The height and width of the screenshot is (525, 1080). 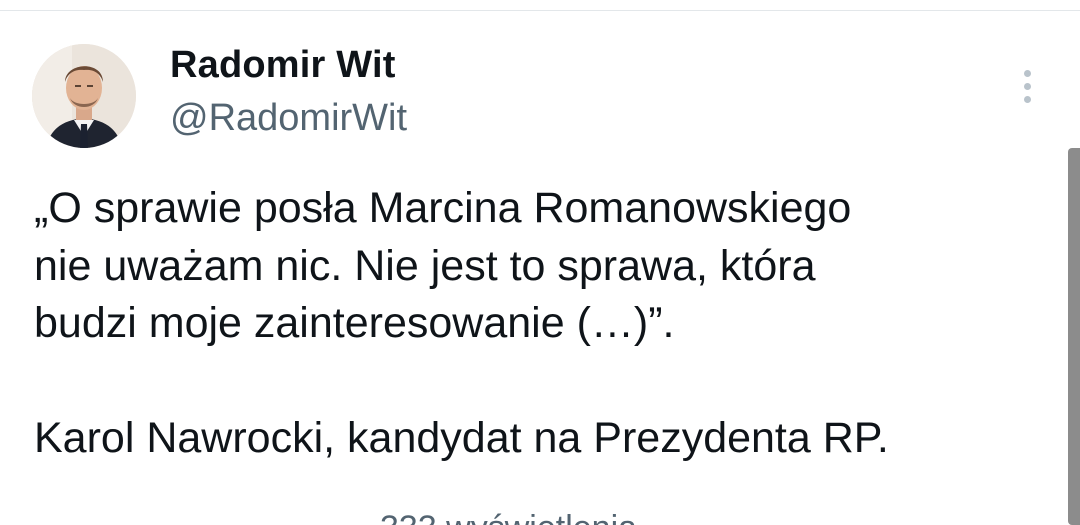 I want to click on avatar, so click(x=84, y=96).